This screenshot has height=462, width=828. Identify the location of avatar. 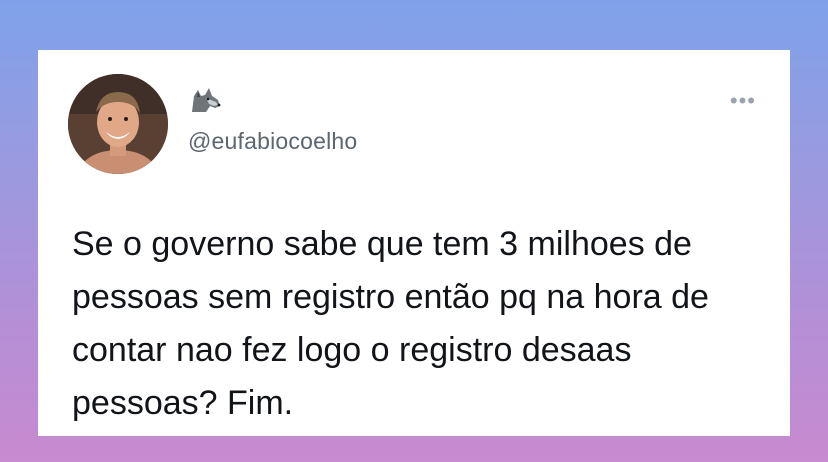
(118, 124).